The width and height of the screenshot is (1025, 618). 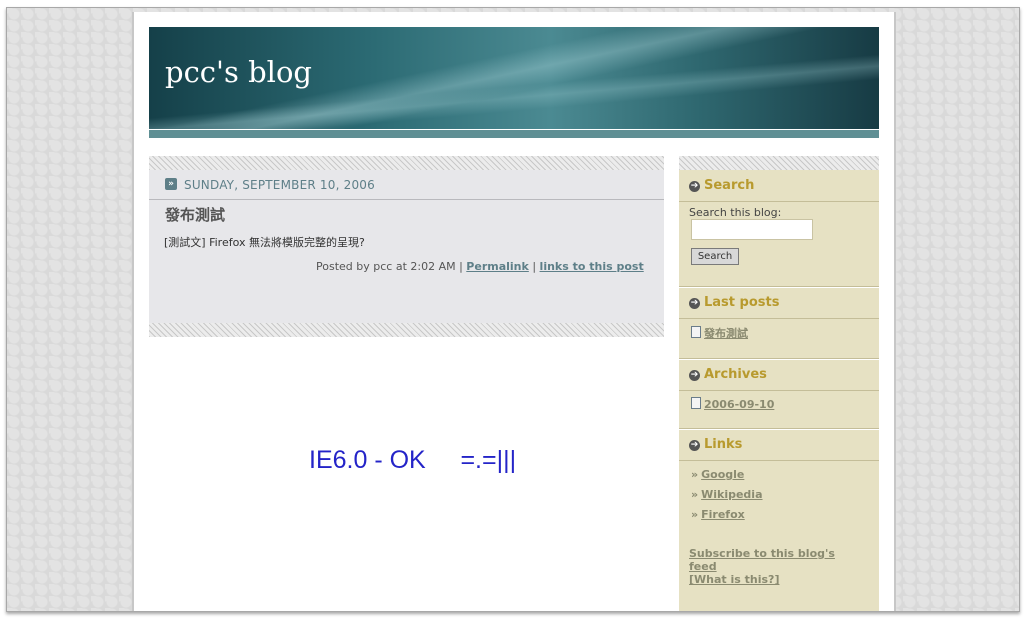 I want to click on last-posts-heading-text: Last posts, so click(x=742, y=302).